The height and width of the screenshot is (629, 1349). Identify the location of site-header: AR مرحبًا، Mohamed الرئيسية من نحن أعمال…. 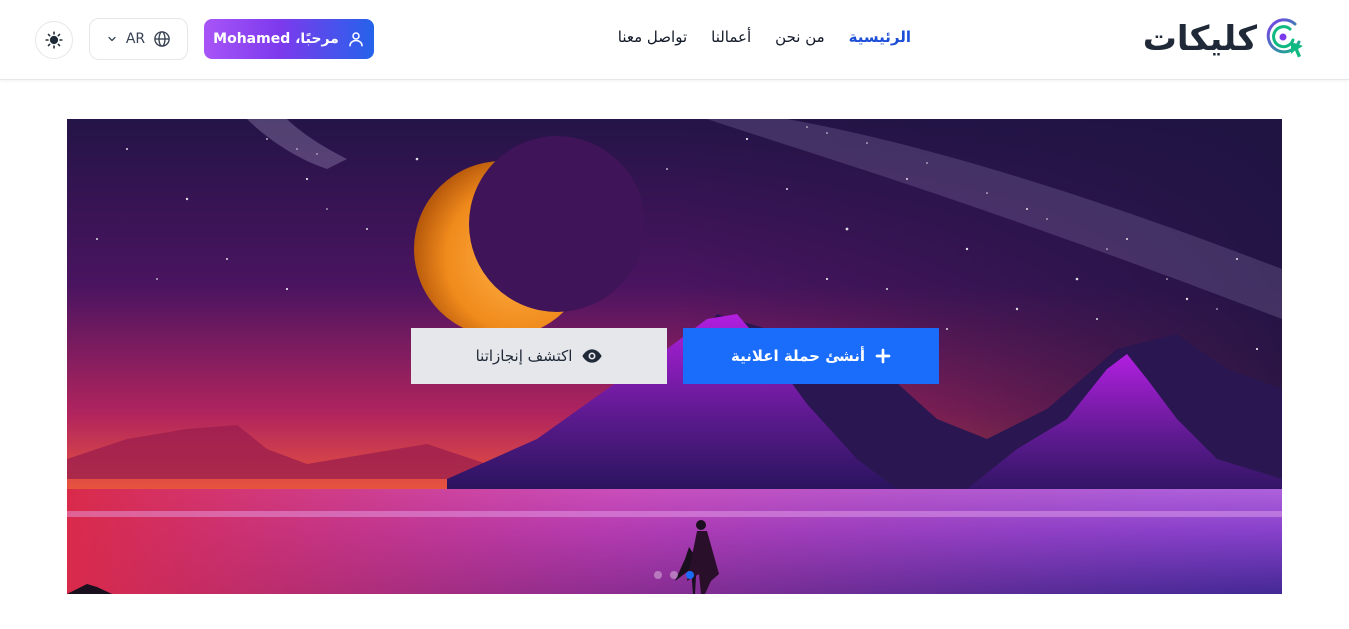
(674, 40).